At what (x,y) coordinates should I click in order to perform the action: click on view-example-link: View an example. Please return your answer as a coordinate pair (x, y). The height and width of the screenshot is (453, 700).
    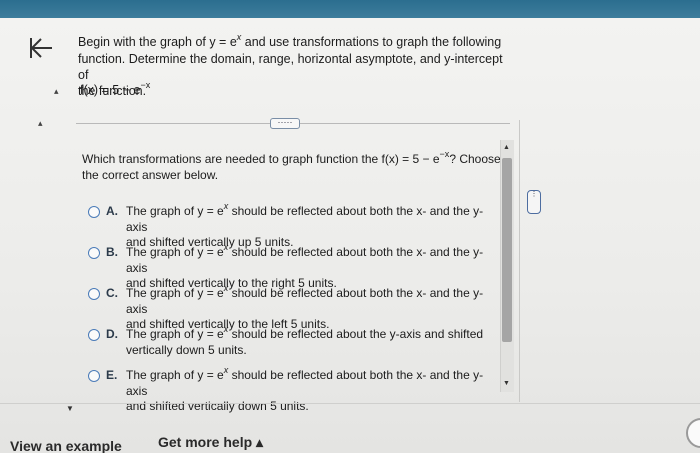
    Looking at the image, I should click on (66, 445).